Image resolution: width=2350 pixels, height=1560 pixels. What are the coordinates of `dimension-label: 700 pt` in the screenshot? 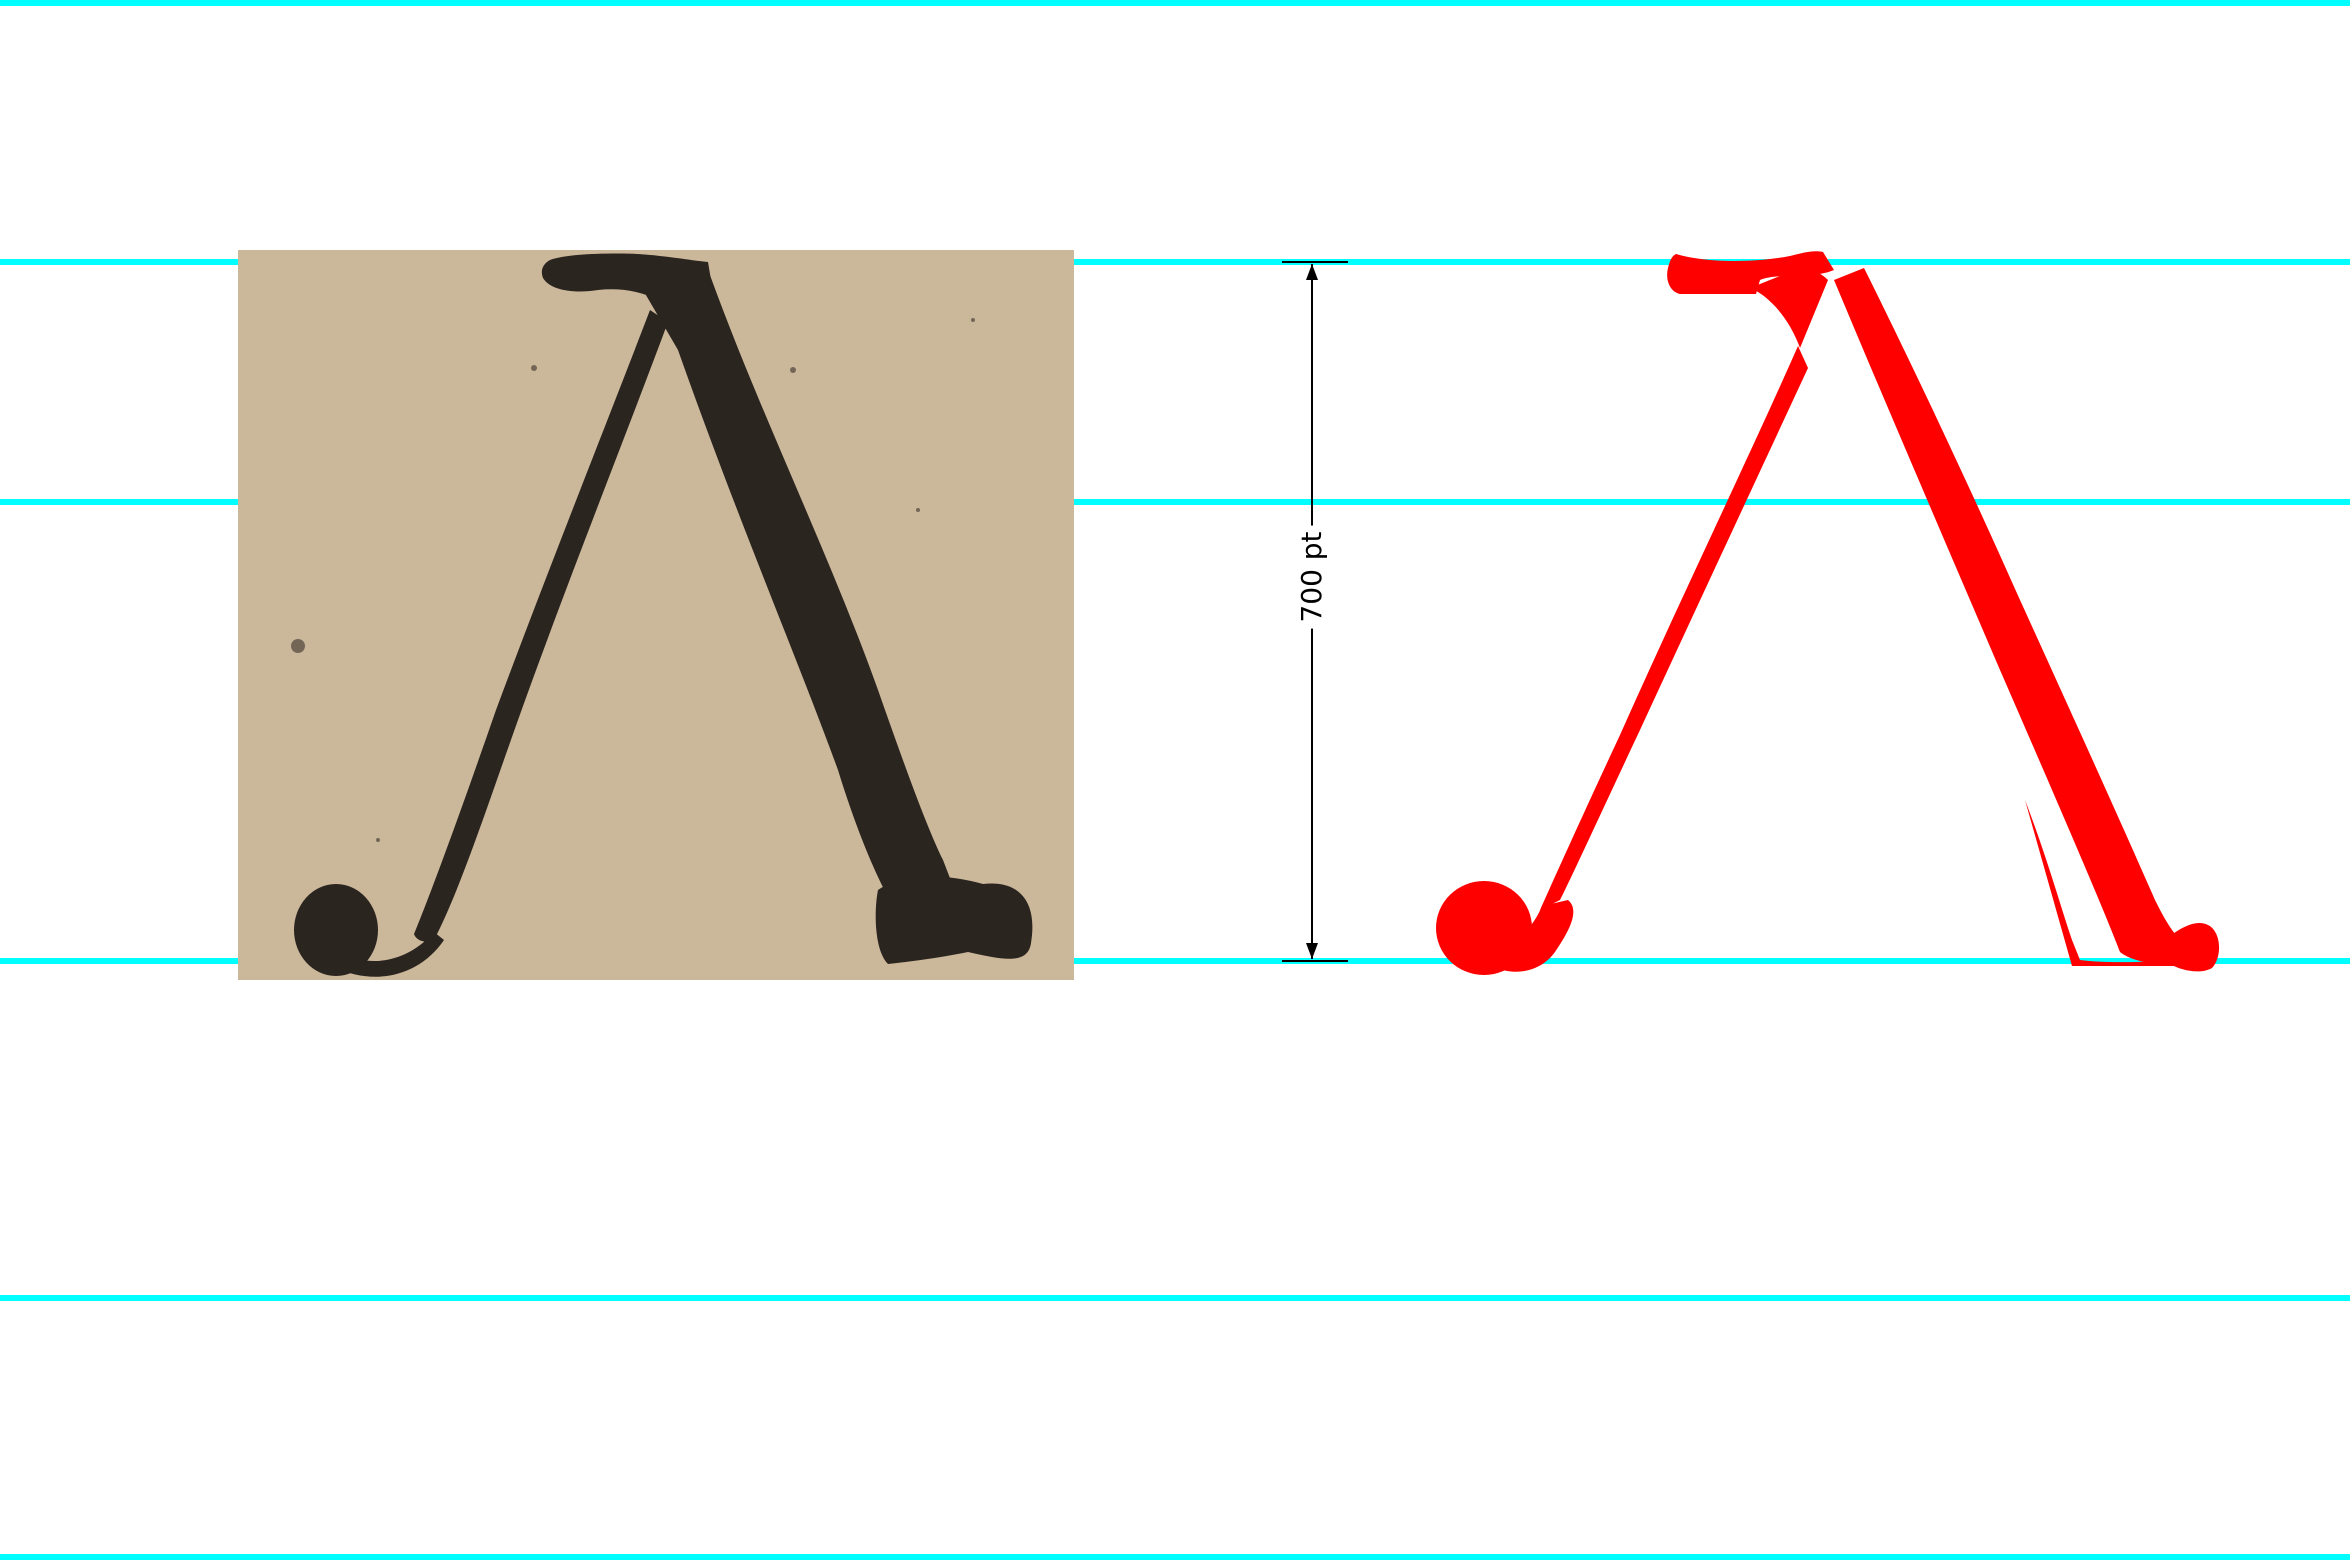 It's located at (1311, 577).